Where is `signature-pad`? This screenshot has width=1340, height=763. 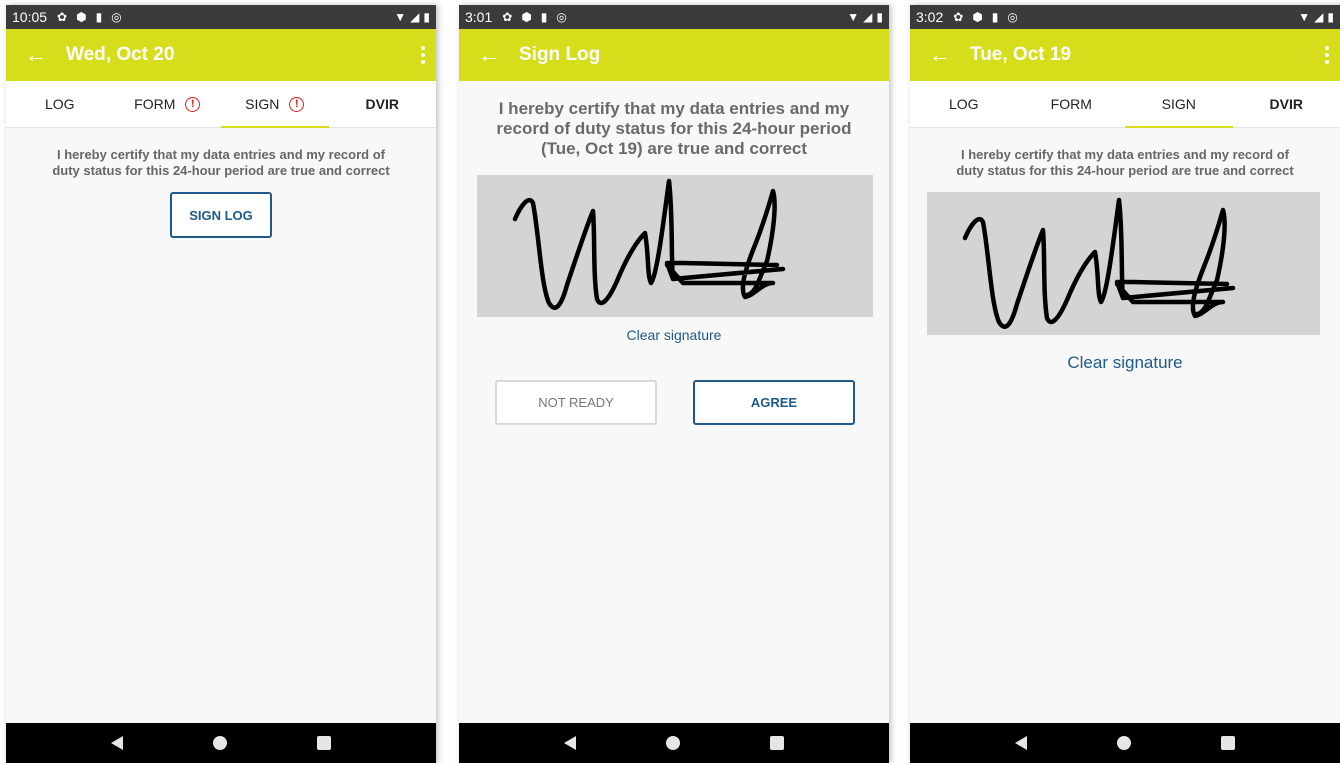
signature-pad is located at coordinates (675, 246).